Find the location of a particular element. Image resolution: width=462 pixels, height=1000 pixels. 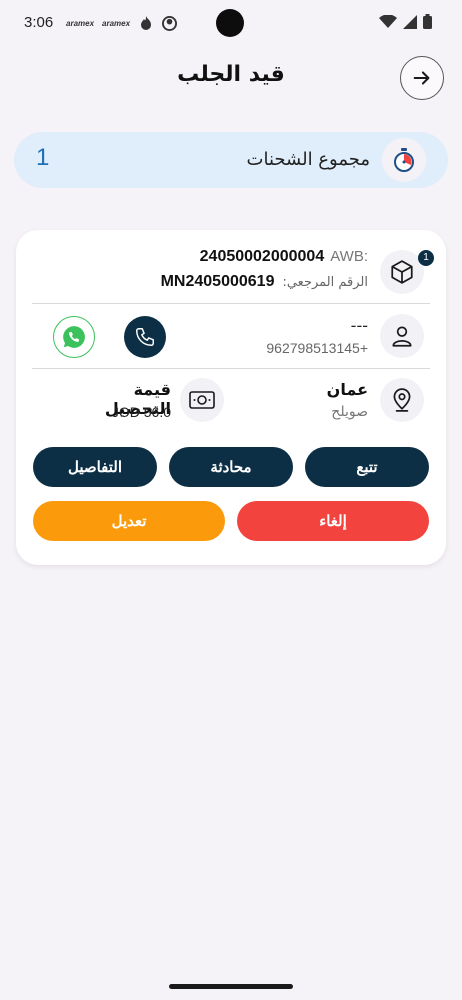

track-button: تتبع is located at coordinates (367, 467).